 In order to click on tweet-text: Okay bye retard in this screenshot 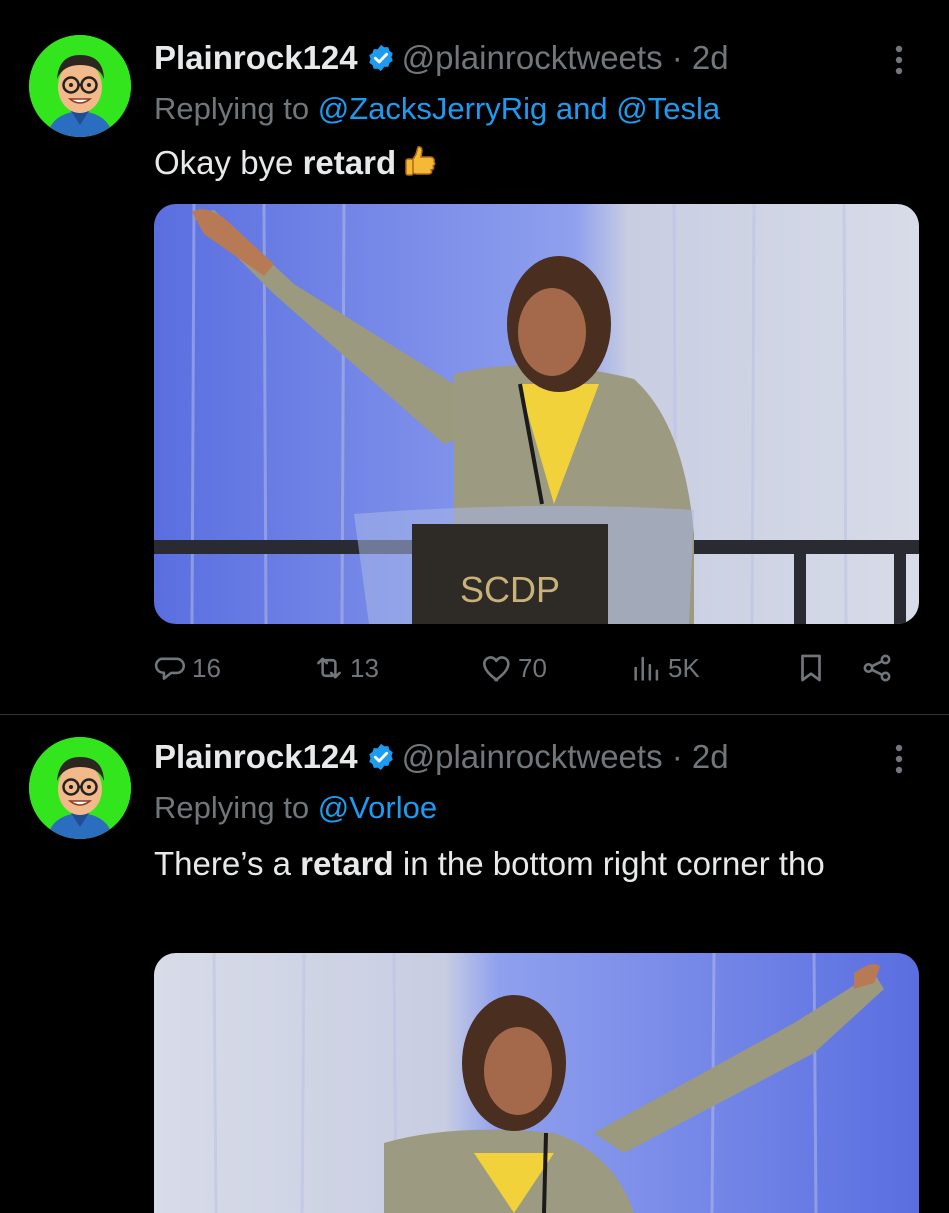, I will do `click(519, 163)`.